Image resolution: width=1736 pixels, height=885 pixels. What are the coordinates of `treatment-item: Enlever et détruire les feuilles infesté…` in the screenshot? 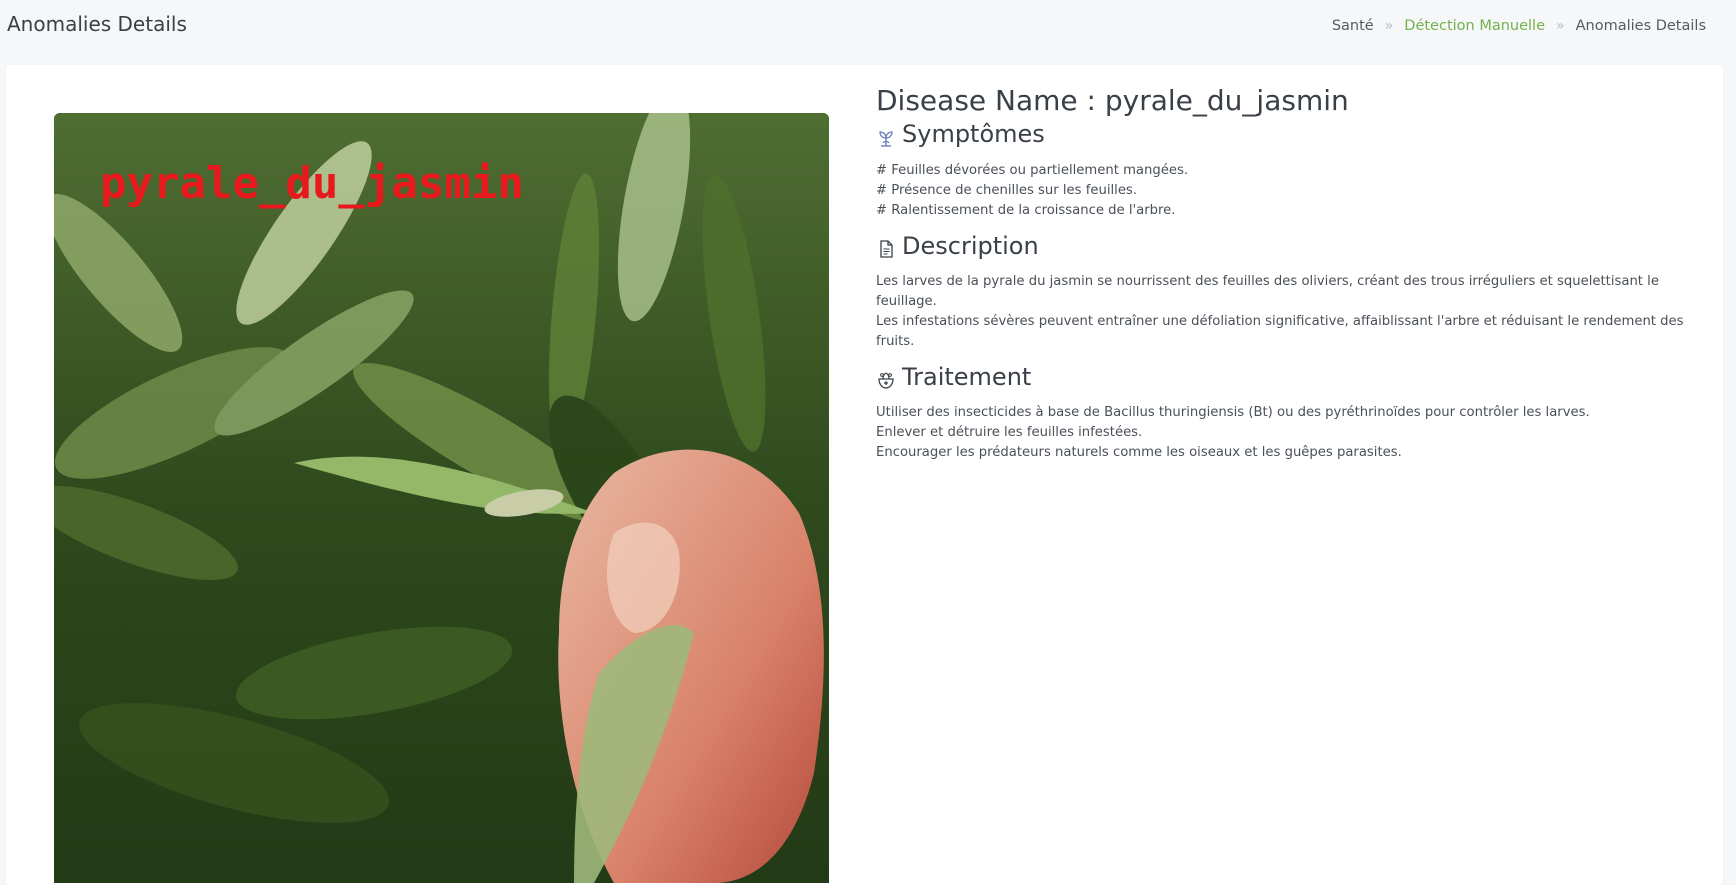 It's located at (1009, 432).